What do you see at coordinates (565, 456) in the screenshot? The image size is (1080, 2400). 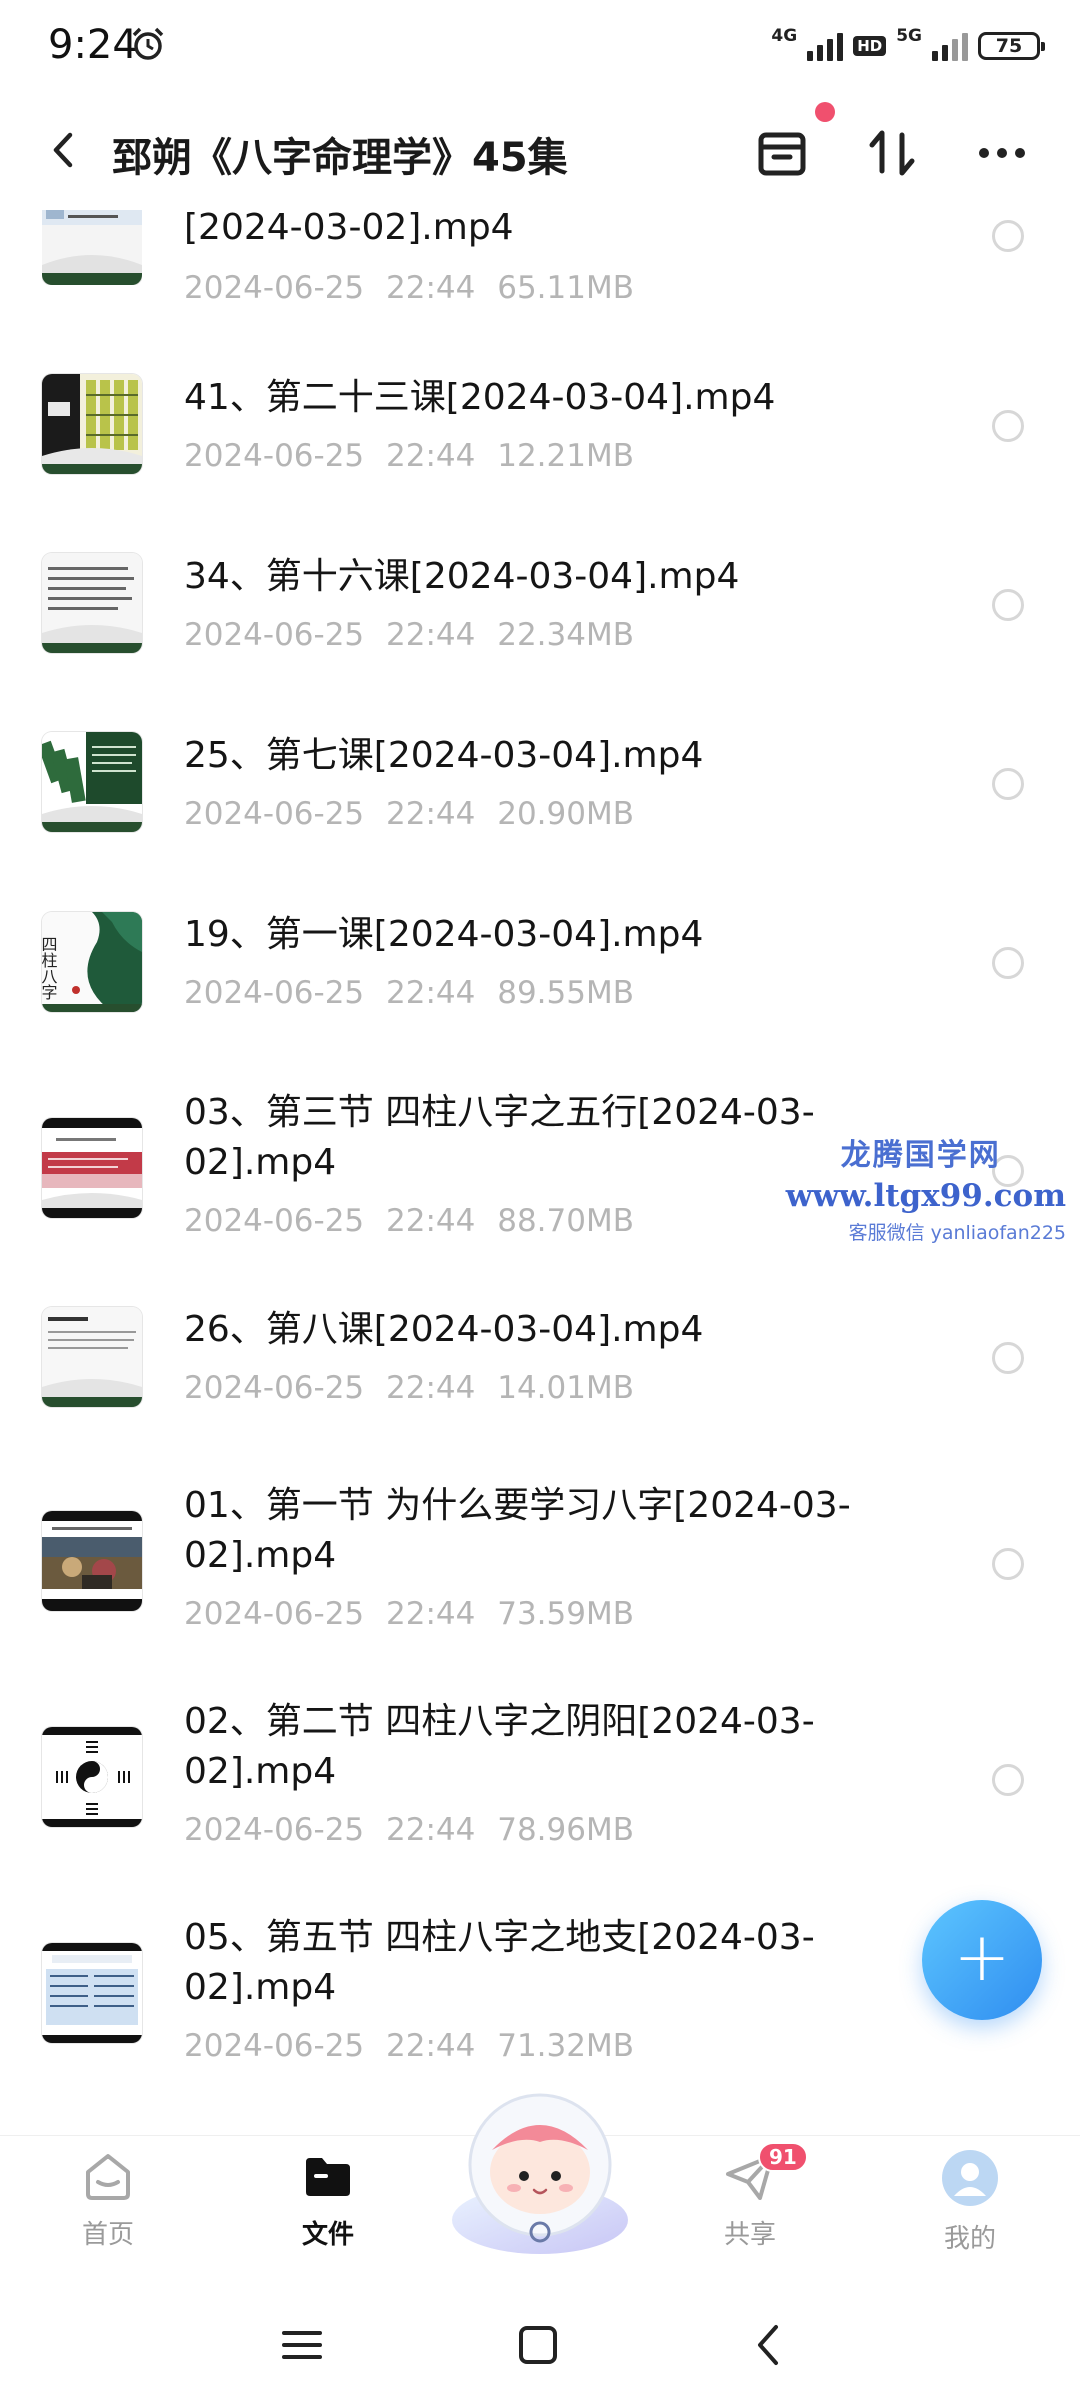 I see `file-size: 12.21MB` at bounding box center [565, 456].